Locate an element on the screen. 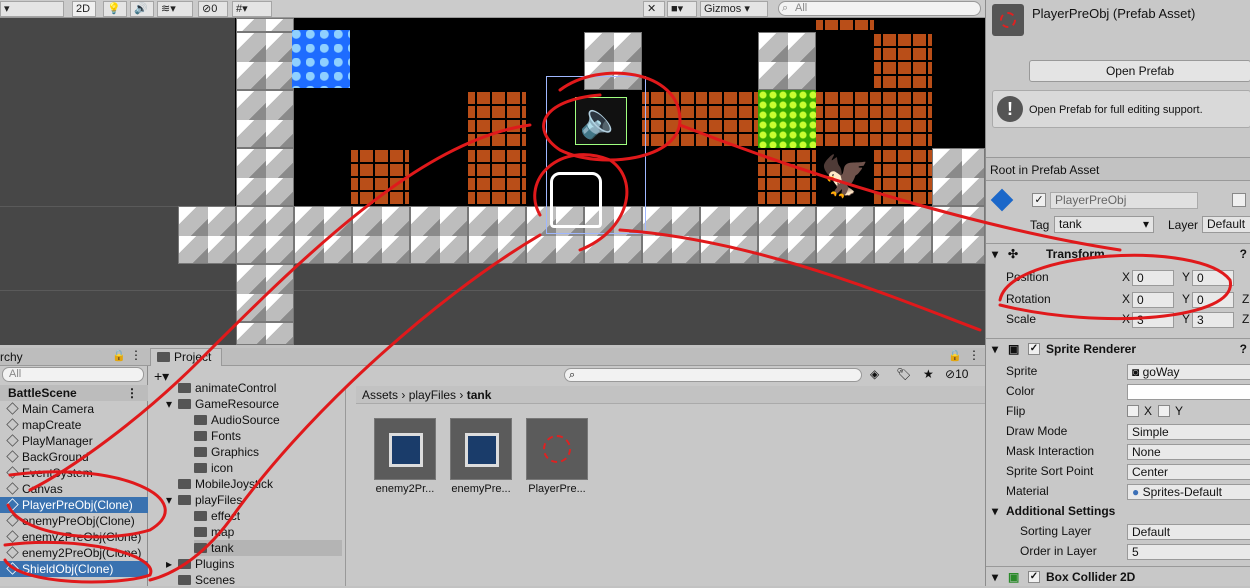 This screenshot has width=1250, height=588. scene-menu-icon: ⋮ is located at coordinates (132, 393).